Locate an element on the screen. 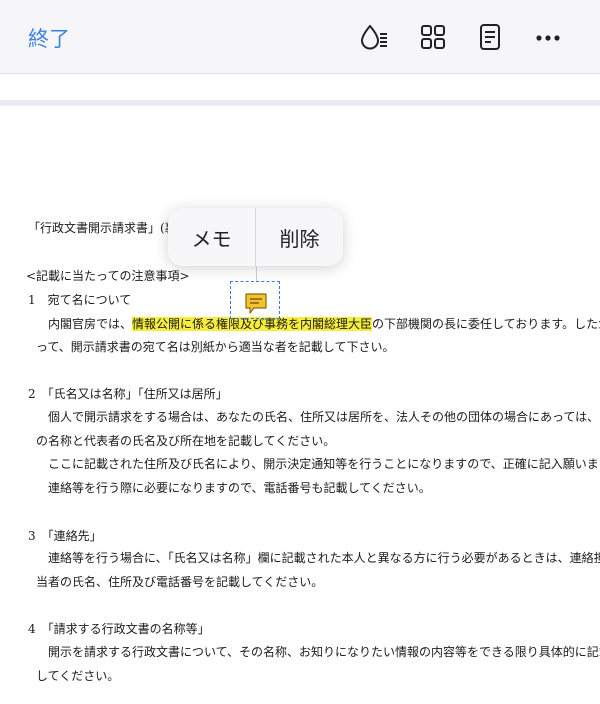  section-4-line-2: してください。 is located at coordinates (78, 676).